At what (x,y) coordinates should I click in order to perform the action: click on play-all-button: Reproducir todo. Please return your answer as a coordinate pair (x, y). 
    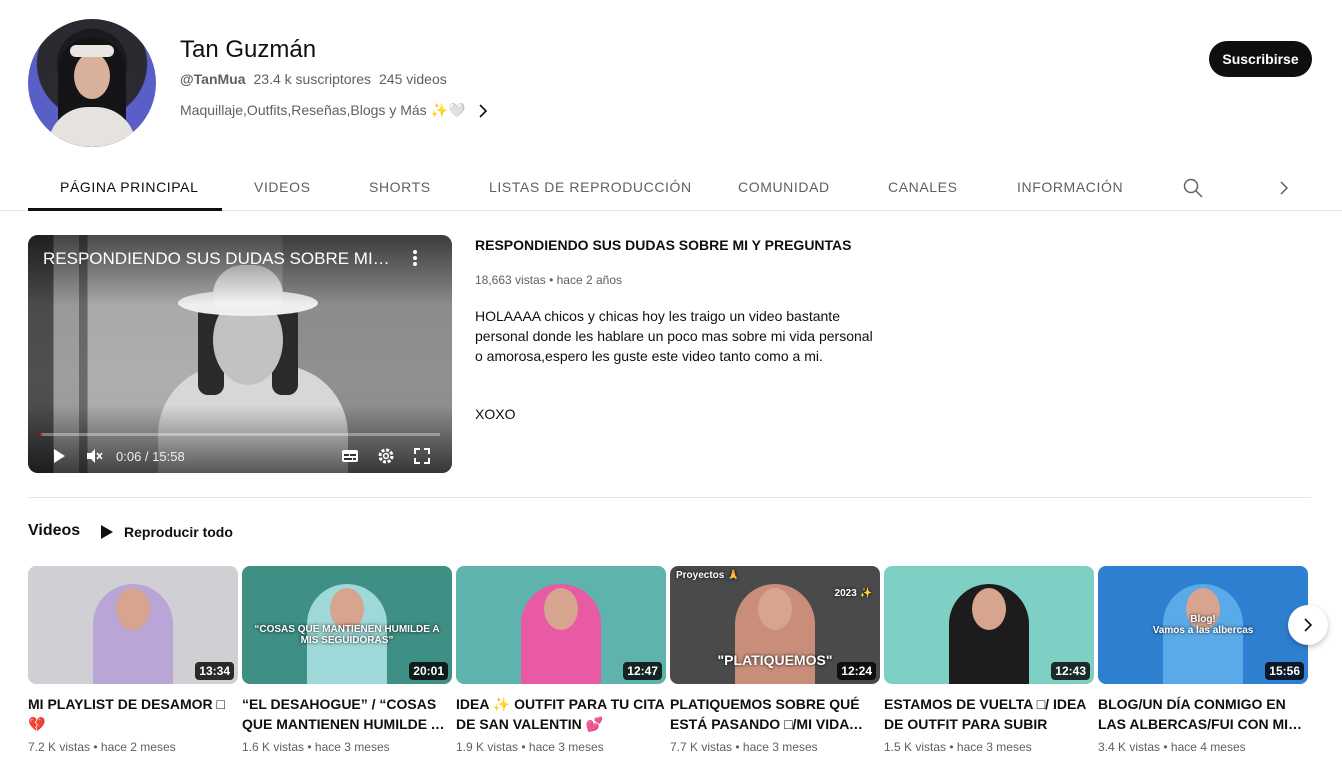
    Looking at the image, I should click on (166, 532).